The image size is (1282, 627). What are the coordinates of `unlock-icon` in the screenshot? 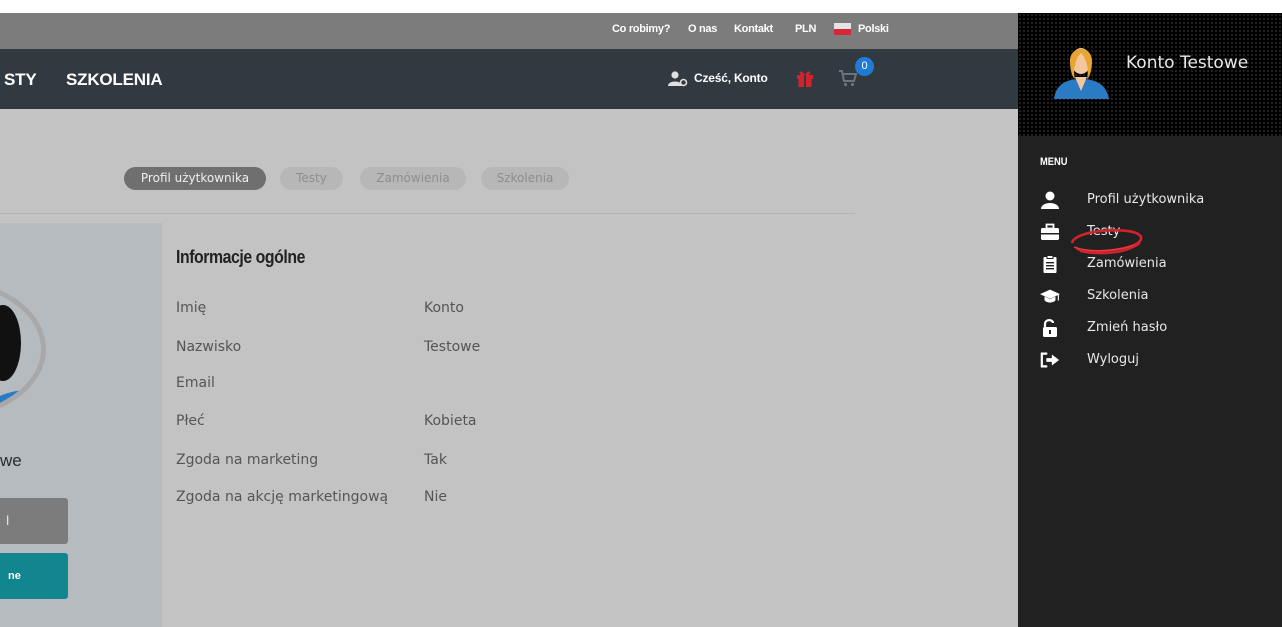 It's located at (1050, 328).